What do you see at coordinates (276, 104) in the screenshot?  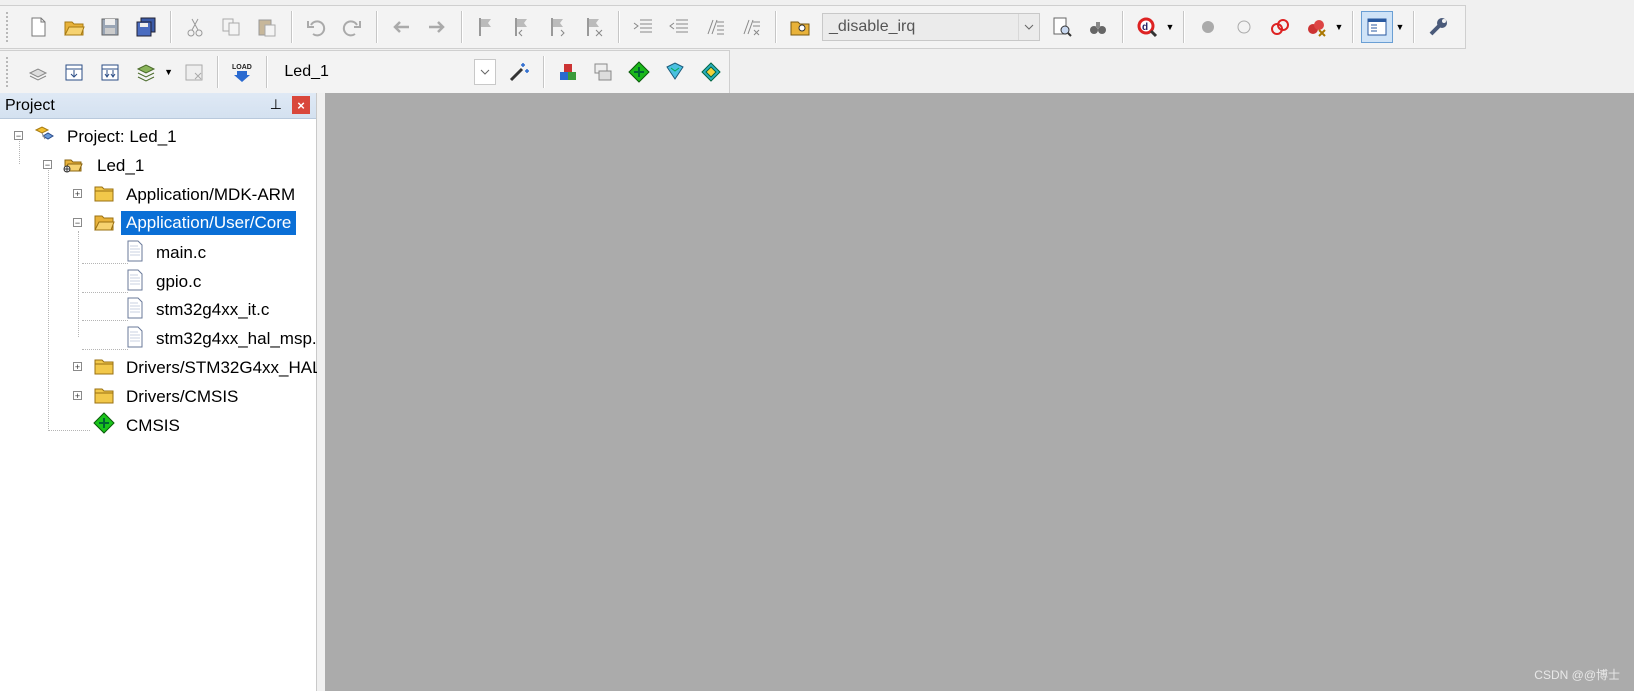 I see `pin-icon: ⊥` at bounding box center [276, 104].